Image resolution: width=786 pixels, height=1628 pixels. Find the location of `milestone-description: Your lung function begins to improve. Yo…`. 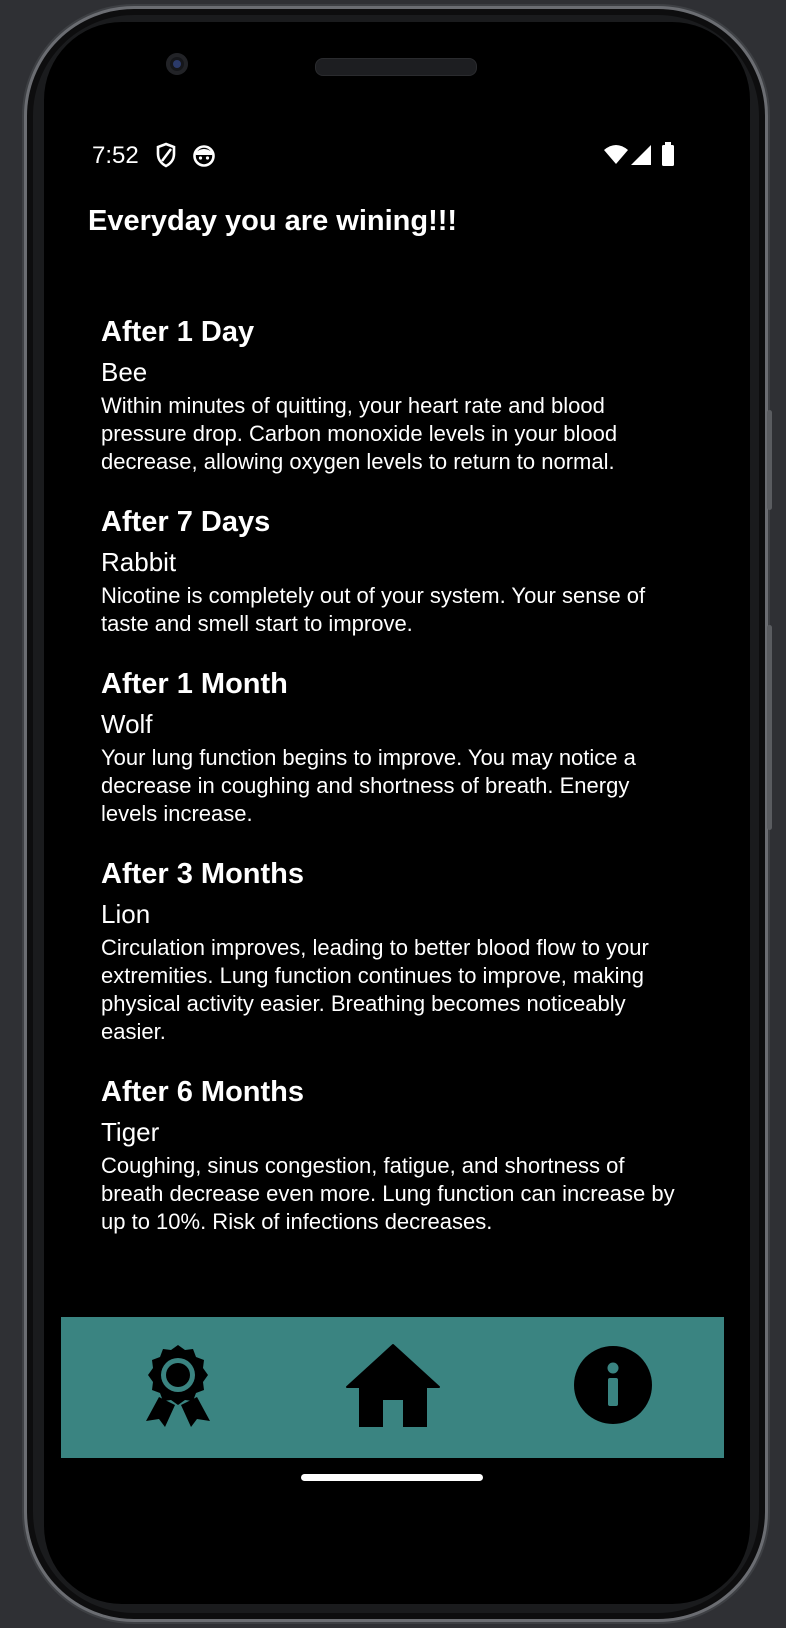

milestone-description: Your lung function begins to improve. Yo… is located at coordinates (368, 785).